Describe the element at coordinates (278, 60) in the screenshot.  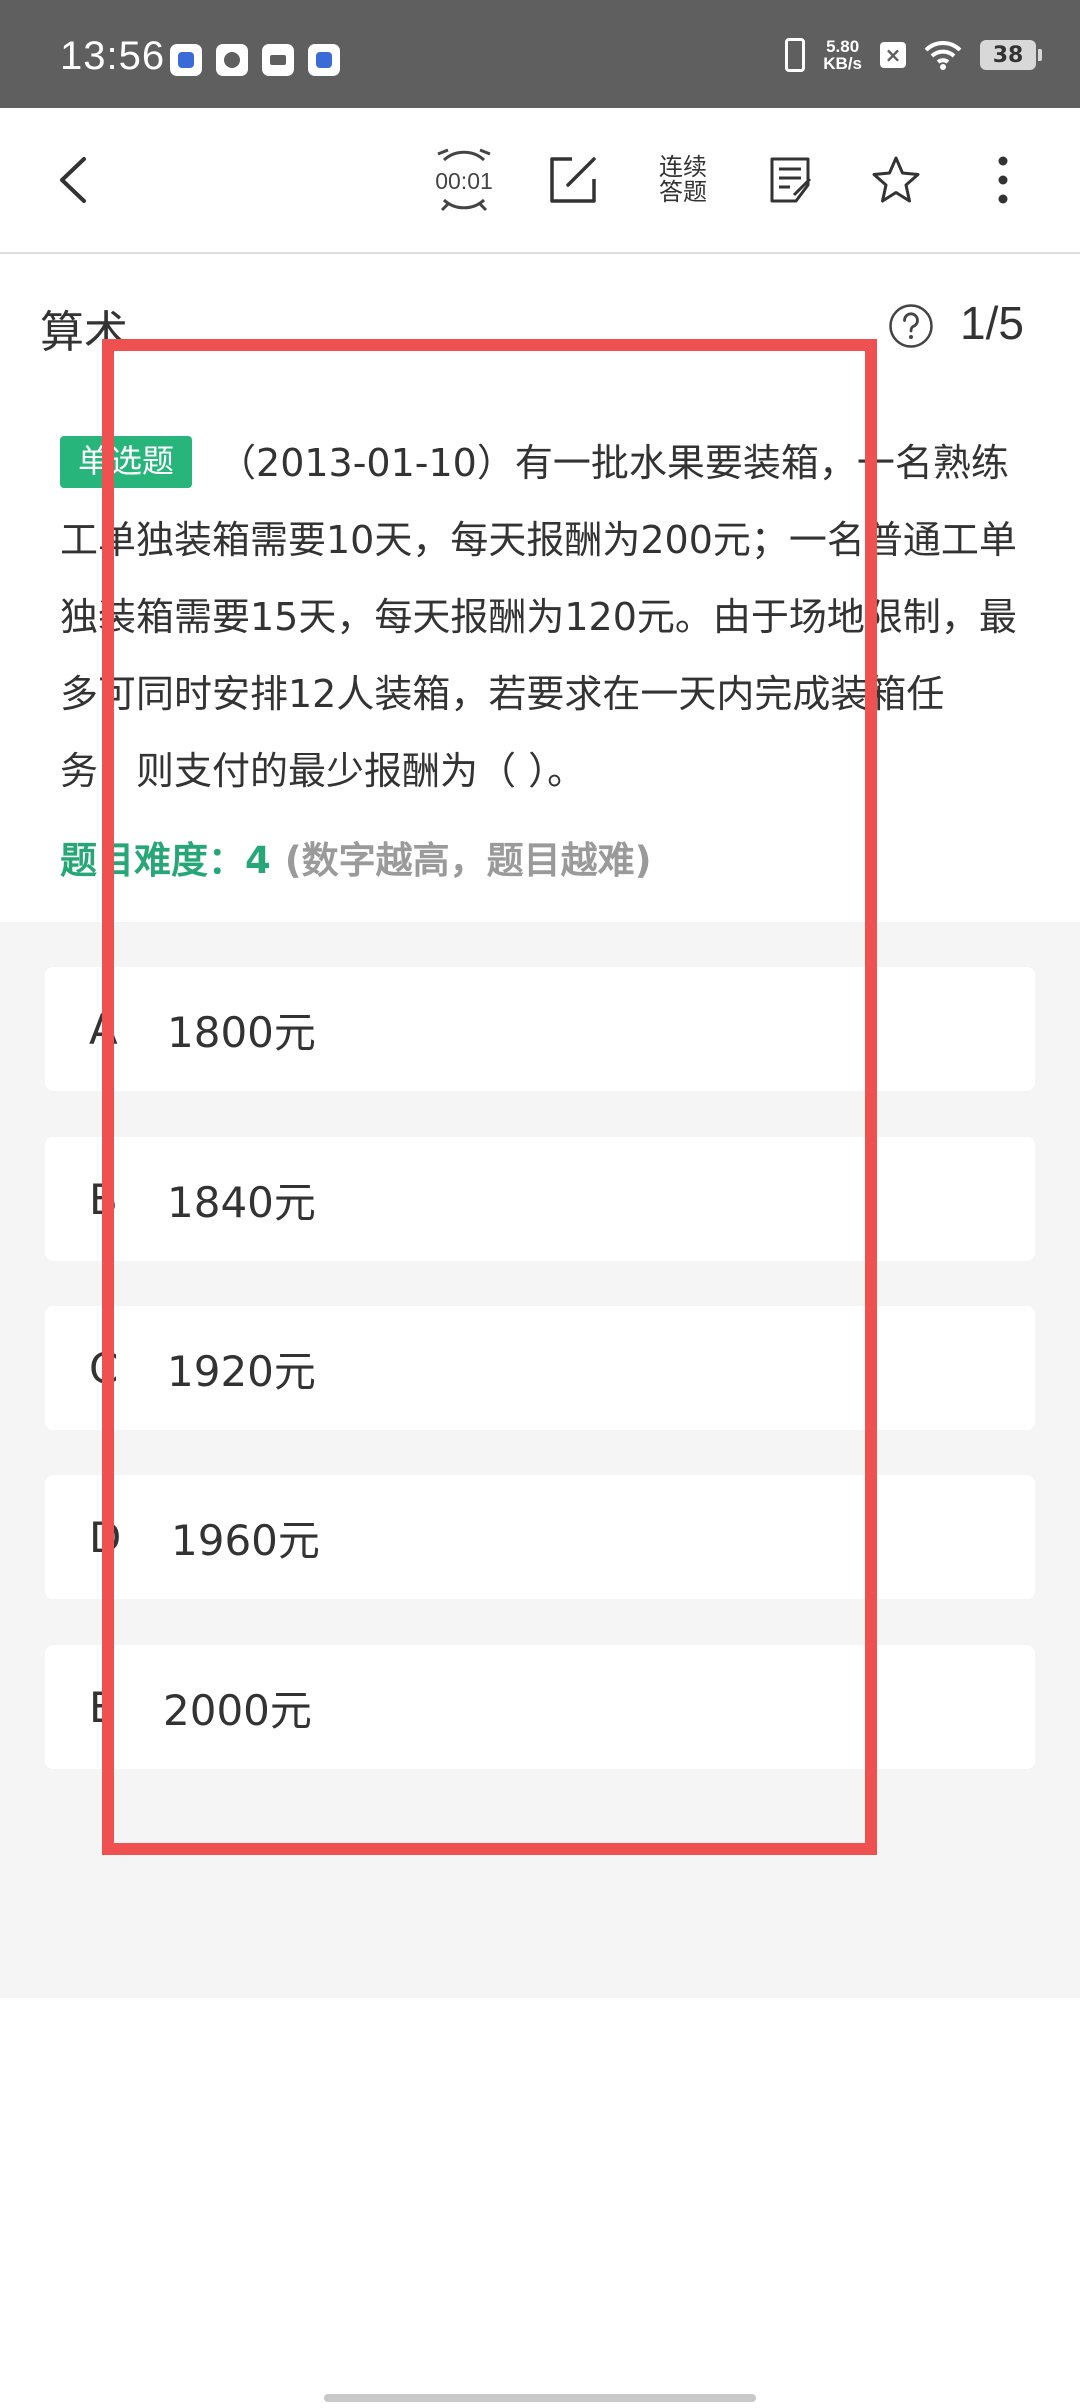
I see `mail-notification-icon` at that location.